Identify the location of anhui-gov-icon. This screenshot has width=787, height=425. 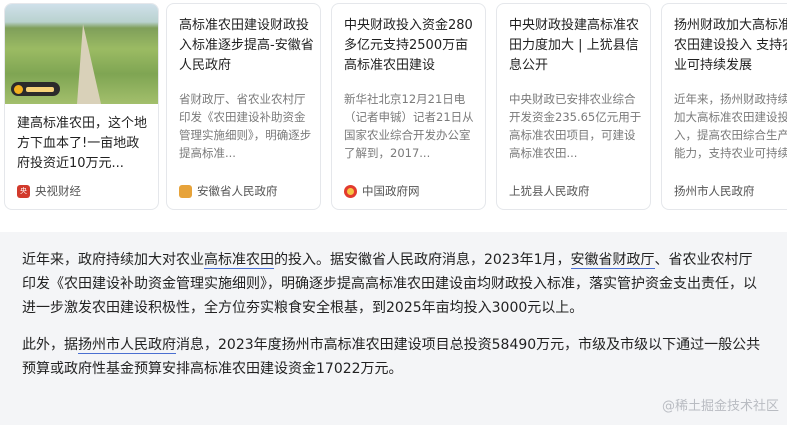
(185, 191).